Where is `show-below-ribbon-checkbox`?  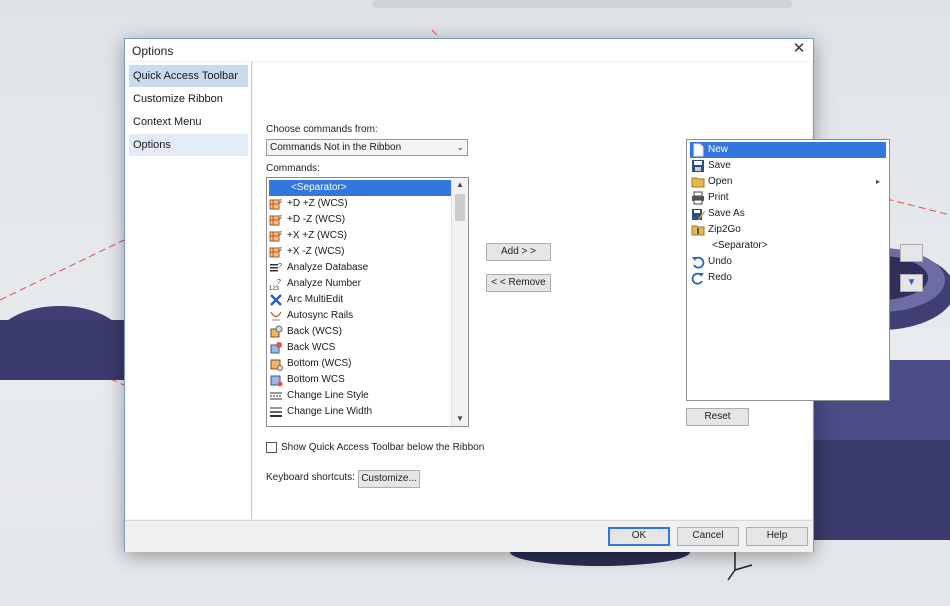 show-below-ribbon-checkbox is located at coordinates (271, 447).